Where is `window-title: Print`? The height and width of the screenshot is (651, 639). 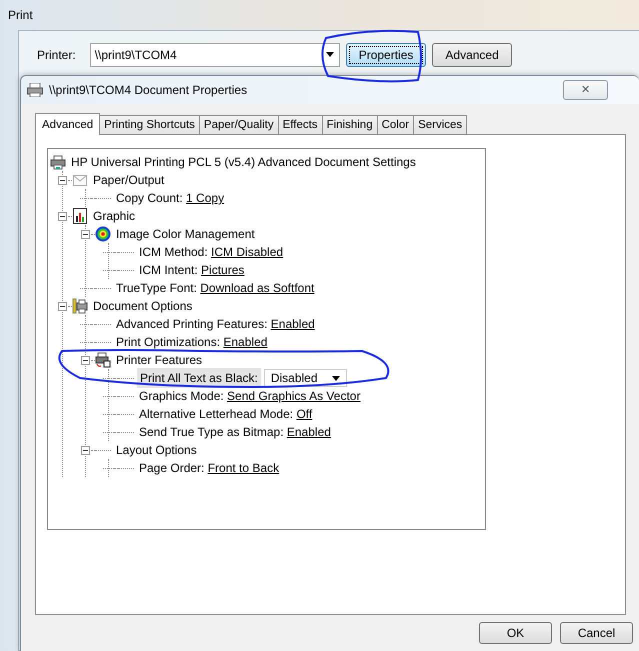
window-title: Print is located at coordinates (20, 15).